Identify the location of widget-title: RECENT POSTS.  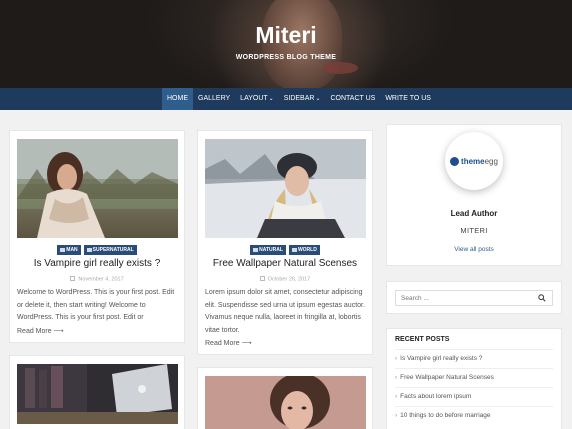
(422, 339).